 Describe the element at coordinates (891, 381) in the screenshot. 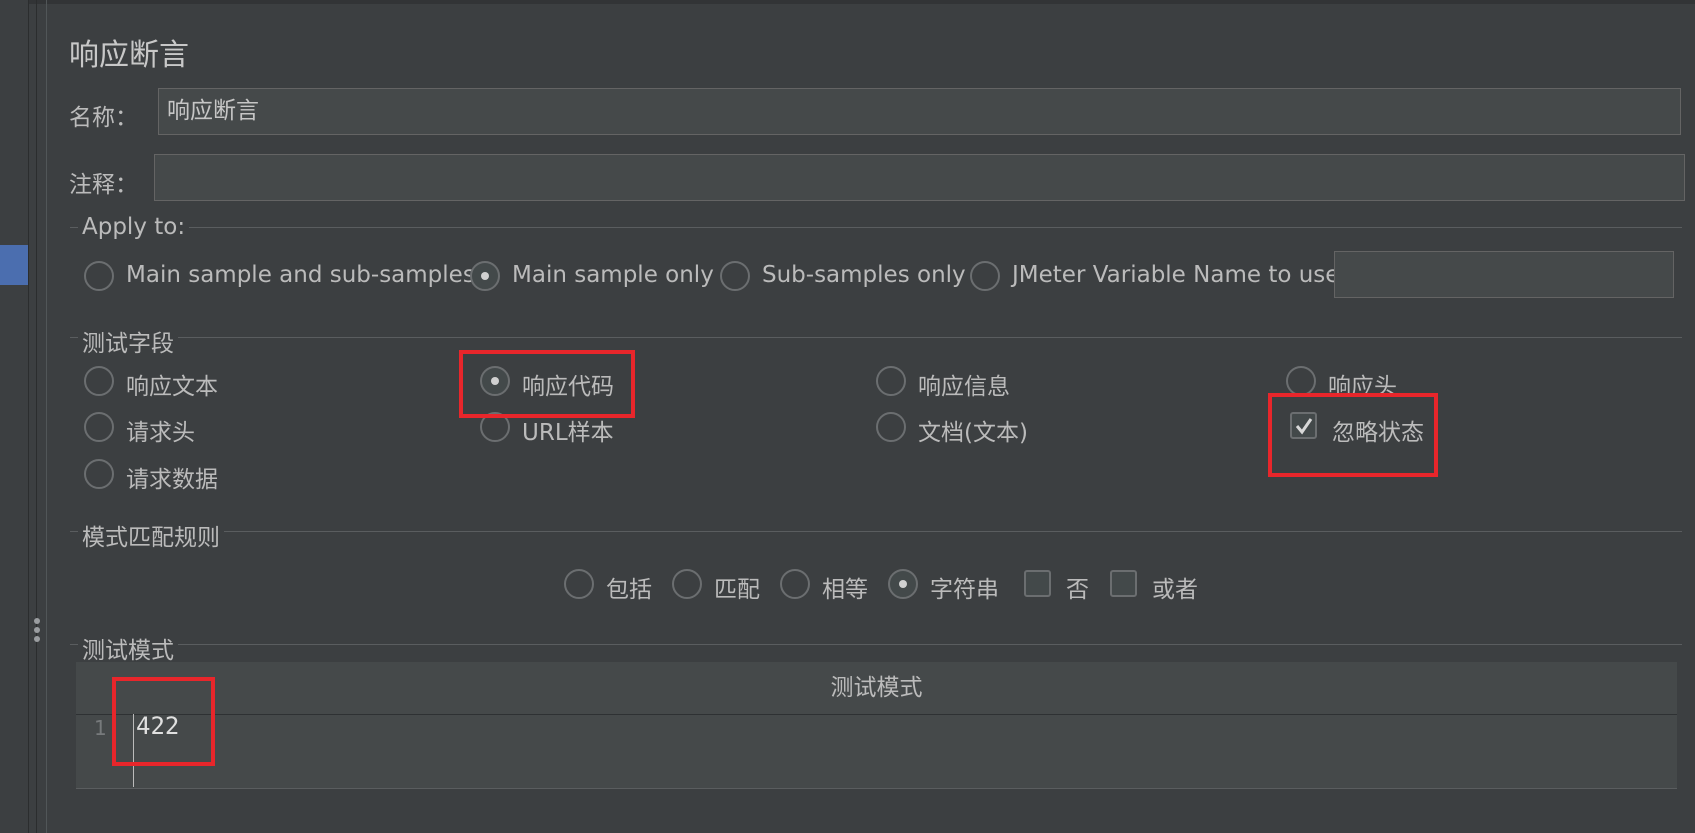

I see `radio-response-message` at that location.